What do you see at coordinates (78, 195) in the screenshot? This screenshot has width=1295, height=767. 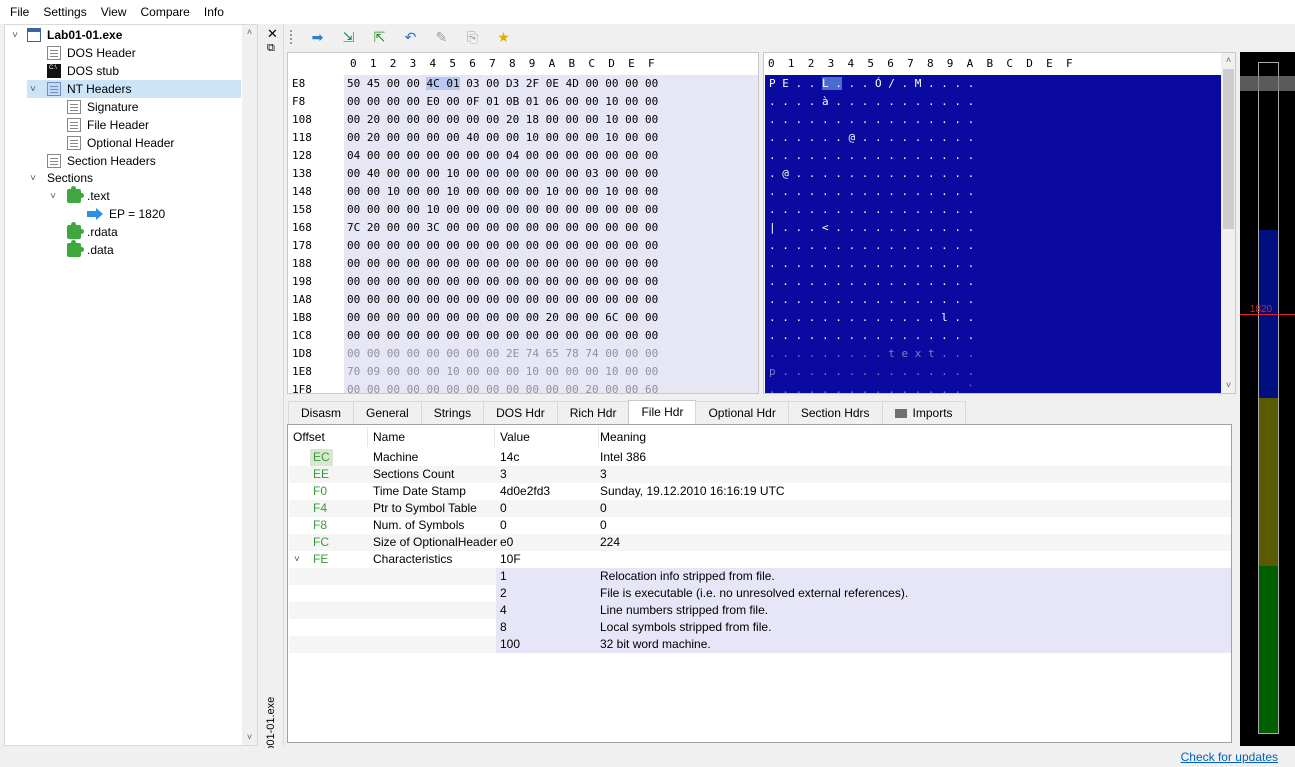 I see `tree-item-text-section: ˅ .text` at bounding box center [78, 195].